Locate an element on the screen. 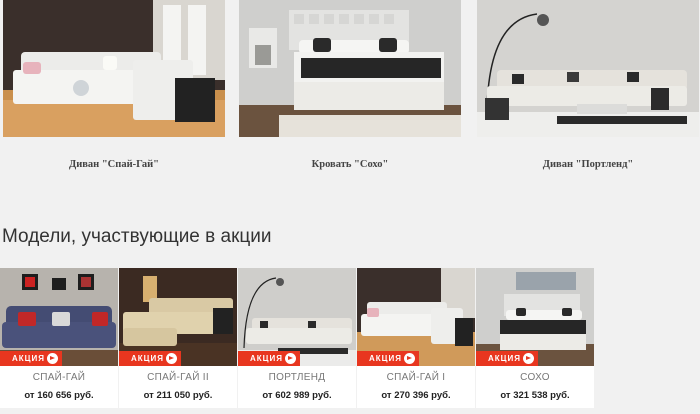  product-price: от 602 989 руб. is located at coordinates (297, 395).